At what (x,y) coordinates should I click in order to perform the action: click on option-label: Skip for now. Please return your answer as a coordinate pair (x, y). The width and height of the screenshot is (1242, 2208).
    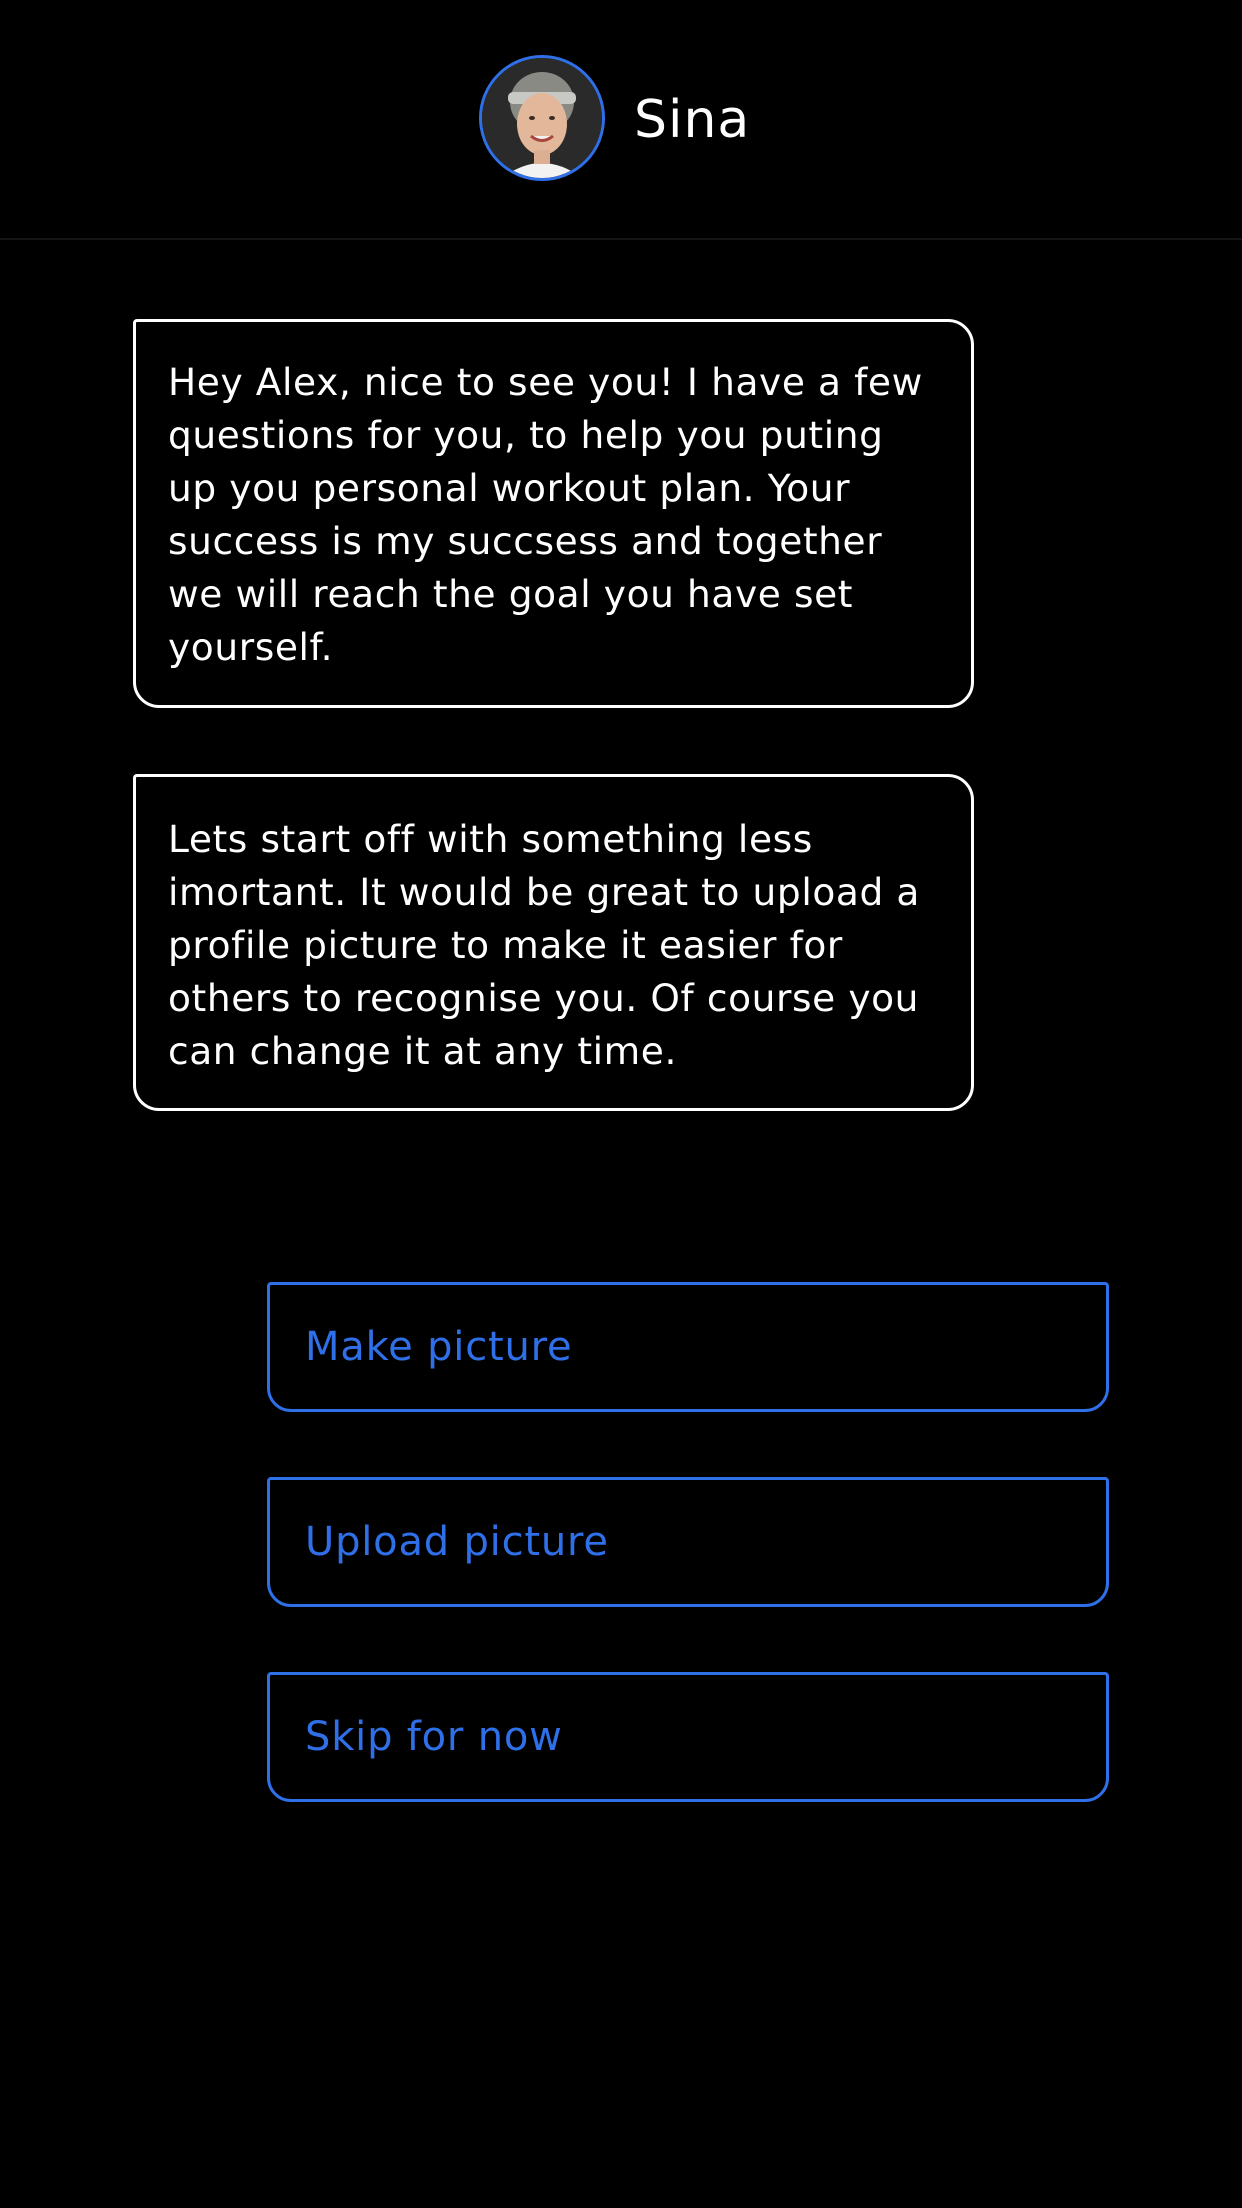
    Looking at the image, I should click on (434, 1737).